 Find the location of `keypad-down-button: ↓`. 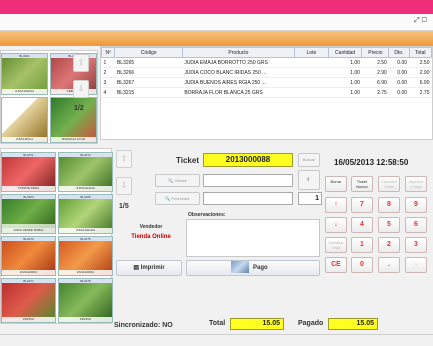

keypad-down-button: ↓ is located at coordinates (336, 225).